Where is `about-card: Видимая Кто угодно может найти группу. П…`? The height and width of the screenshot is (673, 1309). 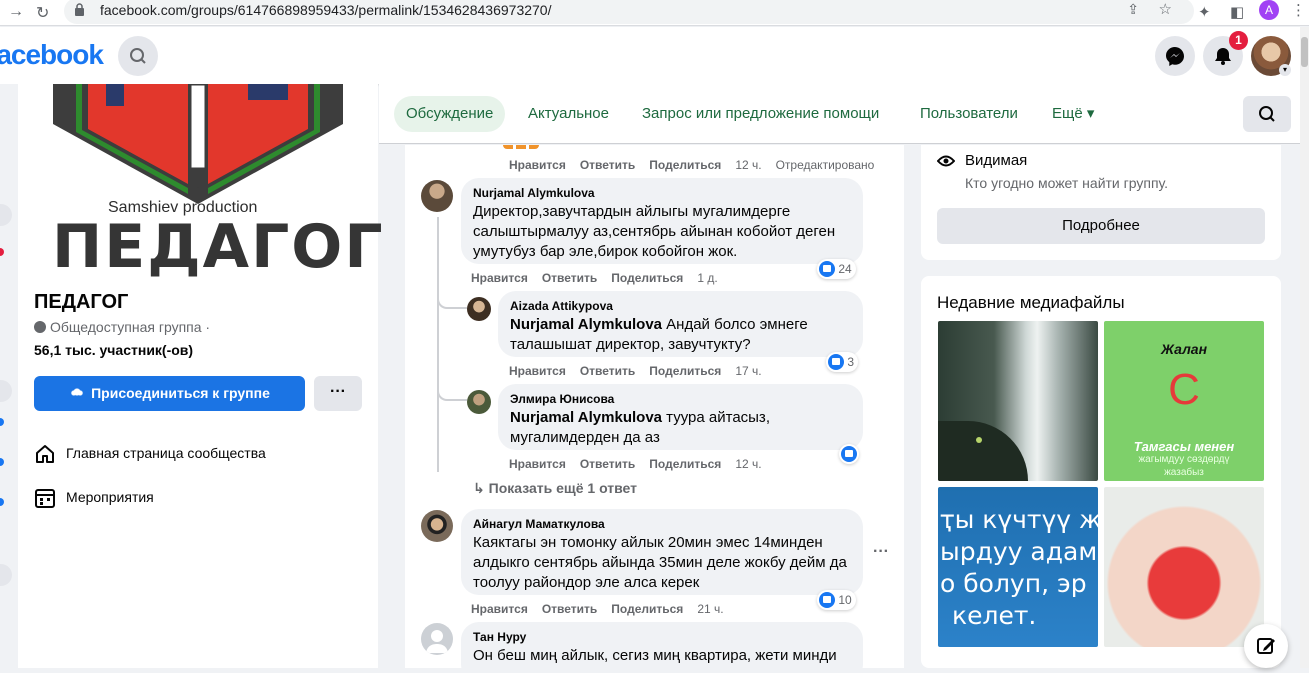
about-card: Видимая Кто угодно может найти группу. П… is located at coordinates (1101, 202).